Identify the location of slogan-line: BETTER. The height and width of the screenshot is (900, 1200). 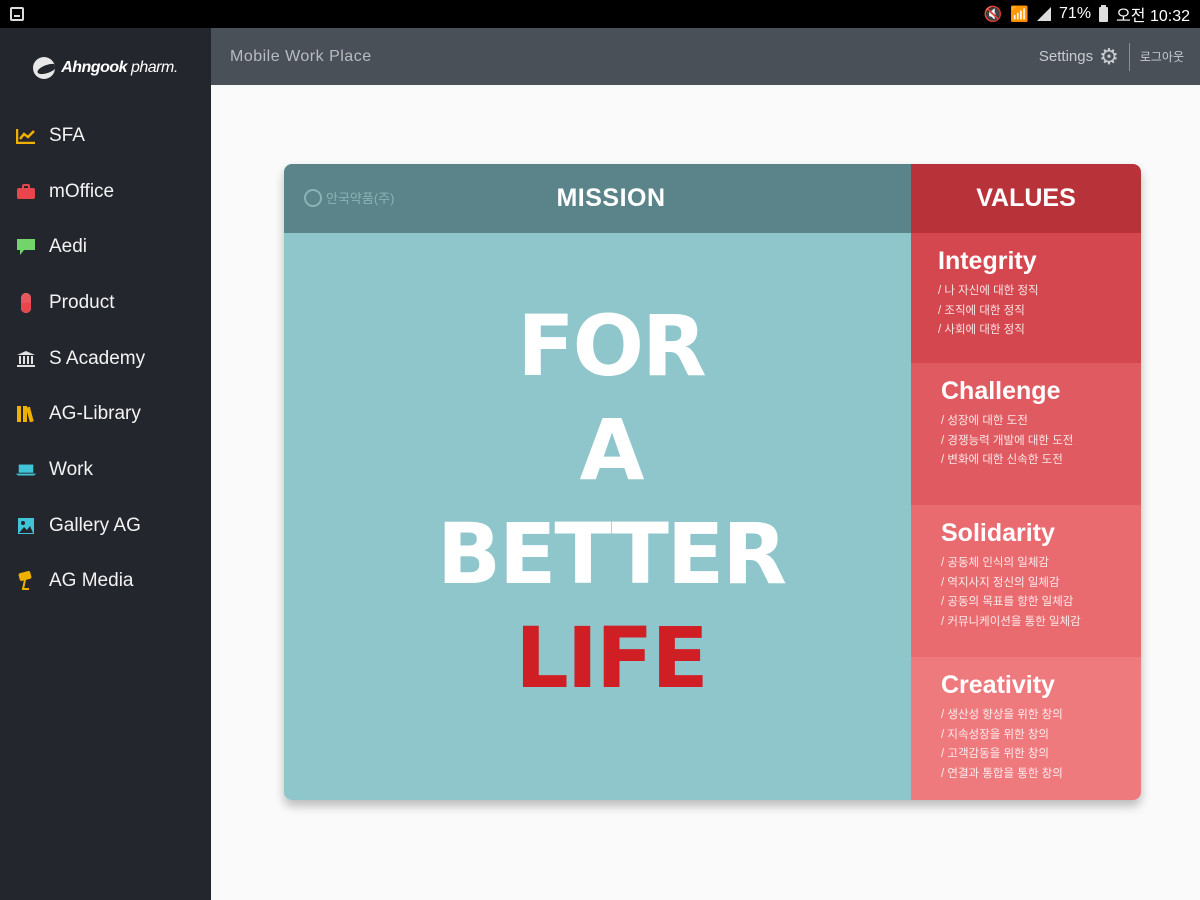
(612, 554).